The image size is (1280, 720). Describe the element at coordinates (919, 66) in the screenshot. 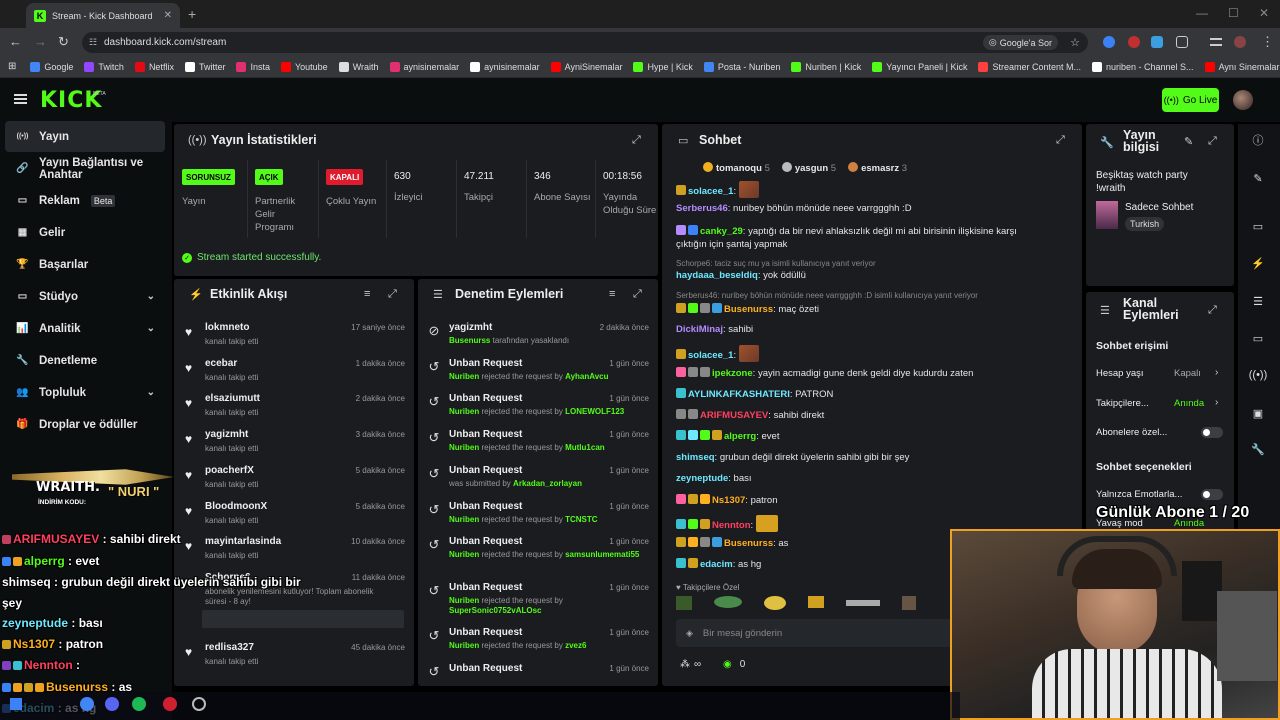

I see `bookmark-item: Yayıncı Paneli | Kick` at that location.